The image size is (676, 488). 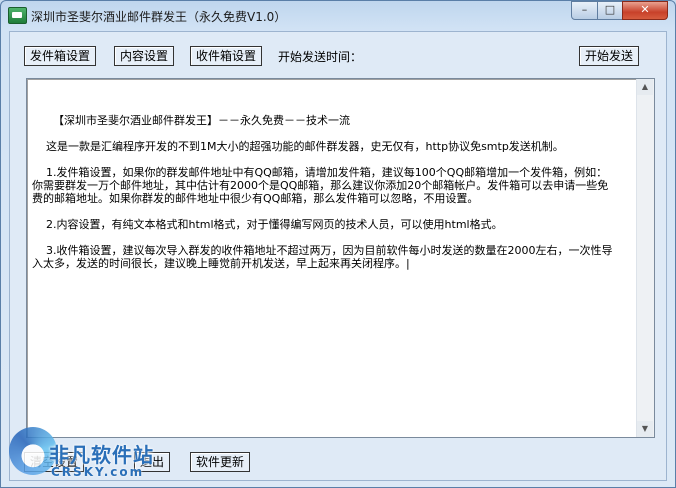 What do you see at coordinates (338, 16) in the screenshot?
I see `title-bar: 深圳市圣斐尔酒业邮件群发王（永久免费V1.0） – □ ✕` at bounding box center [338, 16].